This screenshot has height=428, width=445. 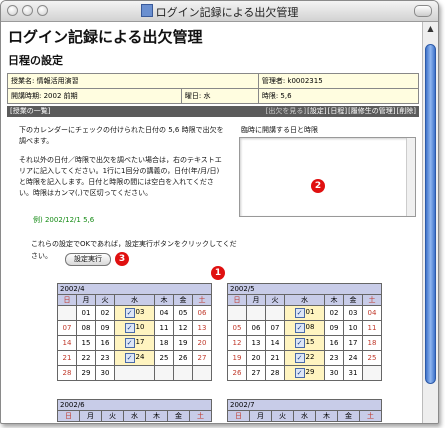 I want to click on calendar-day-cell: ✓ 17, so click(x=134, y=343).